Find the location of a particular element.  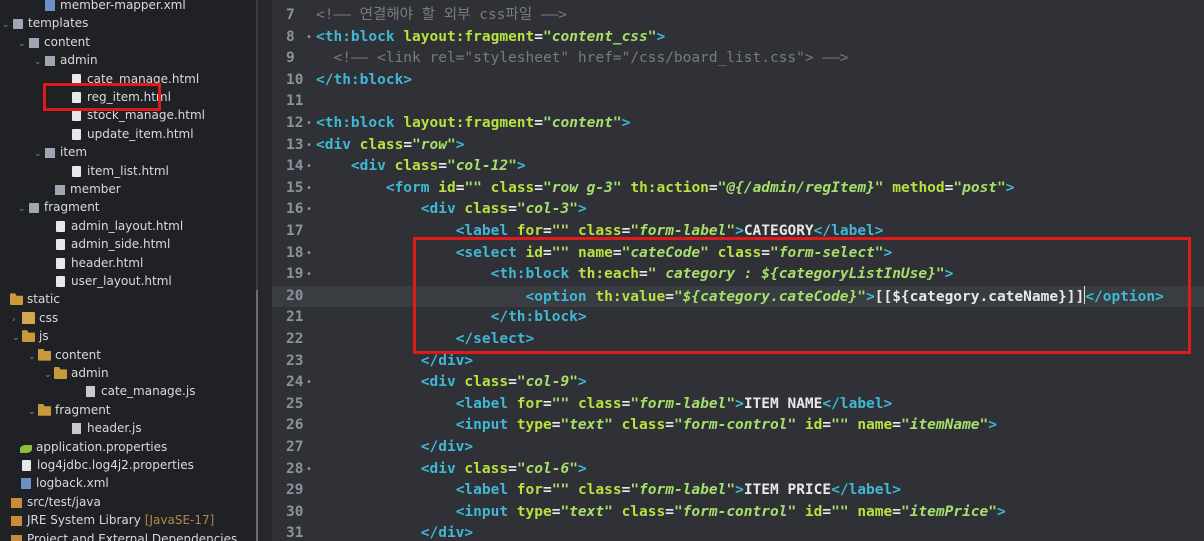

tree-item-label: fragment is located at coordinates (83, 409).